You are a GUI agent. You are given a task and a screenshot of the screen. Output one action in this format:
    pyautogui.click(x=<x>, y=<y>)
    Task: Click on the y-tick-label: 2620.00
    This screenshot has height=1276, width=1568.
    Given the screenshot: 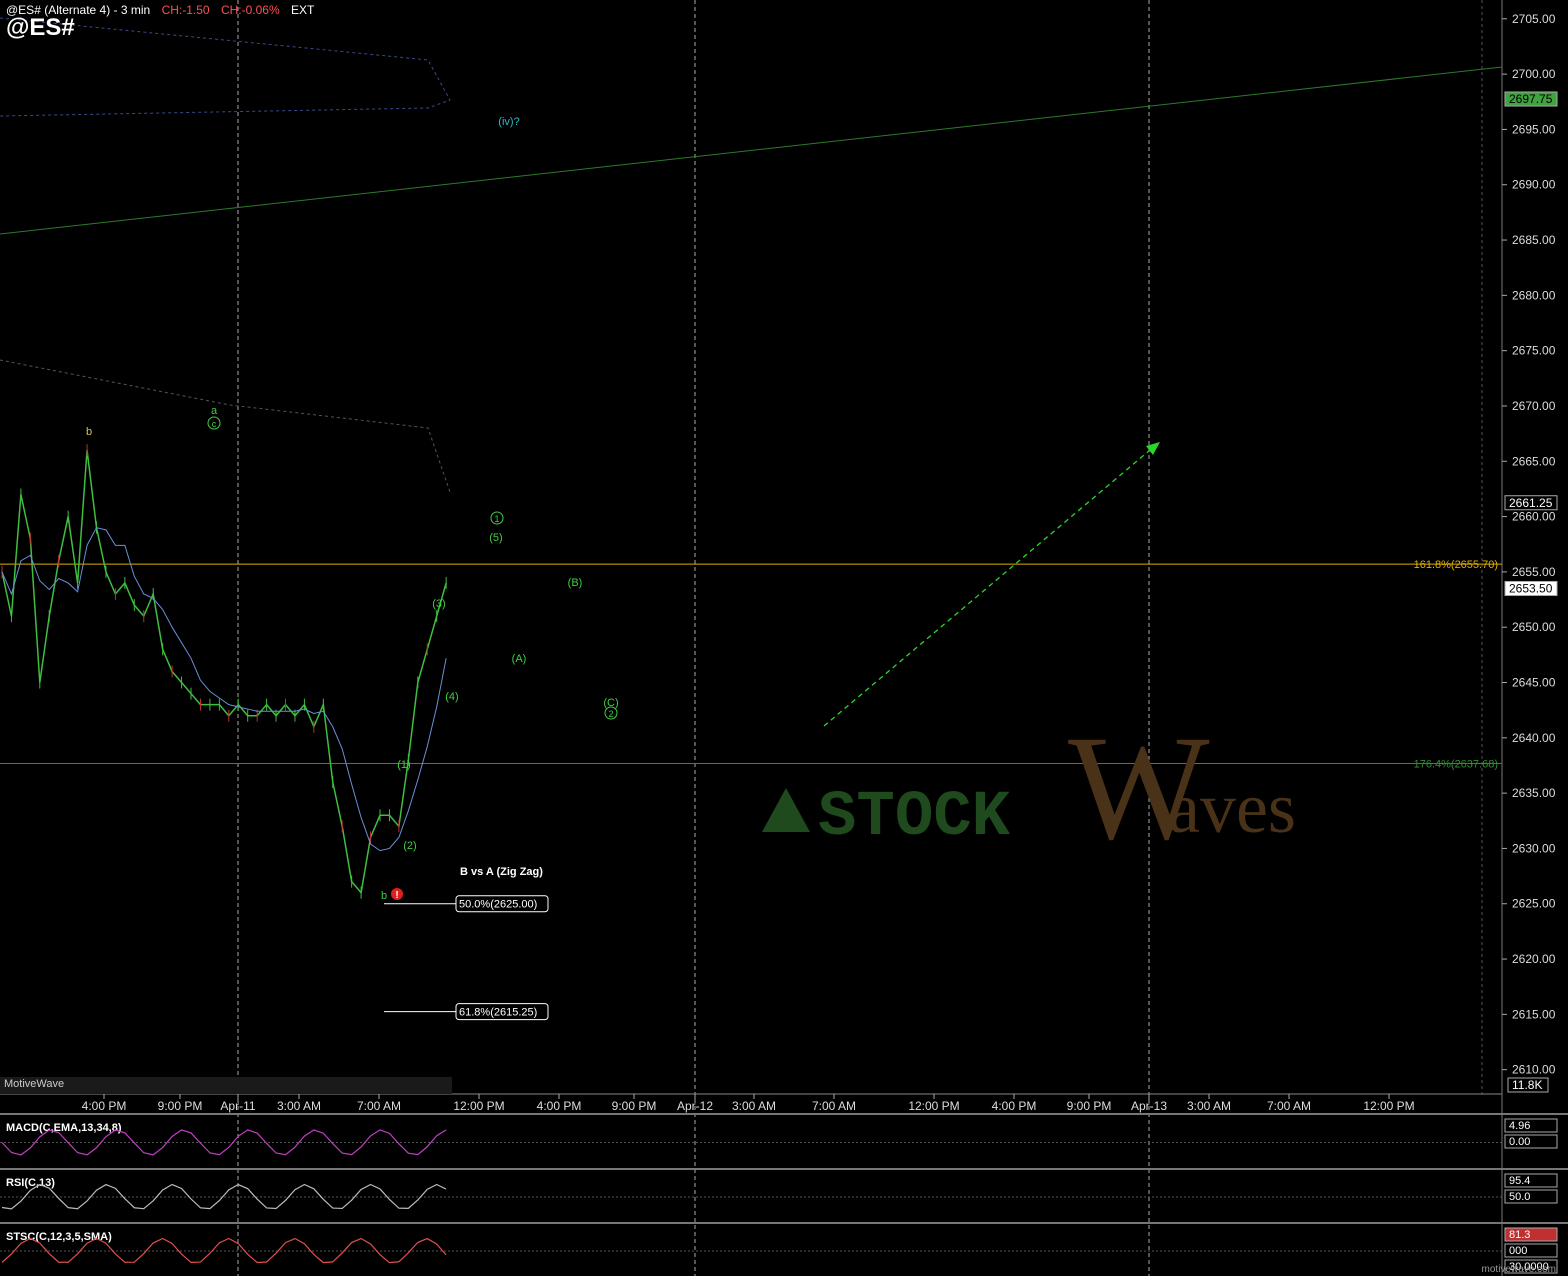 What is the action you would take?
    pyautogui.click(x=1534, y=959)
    